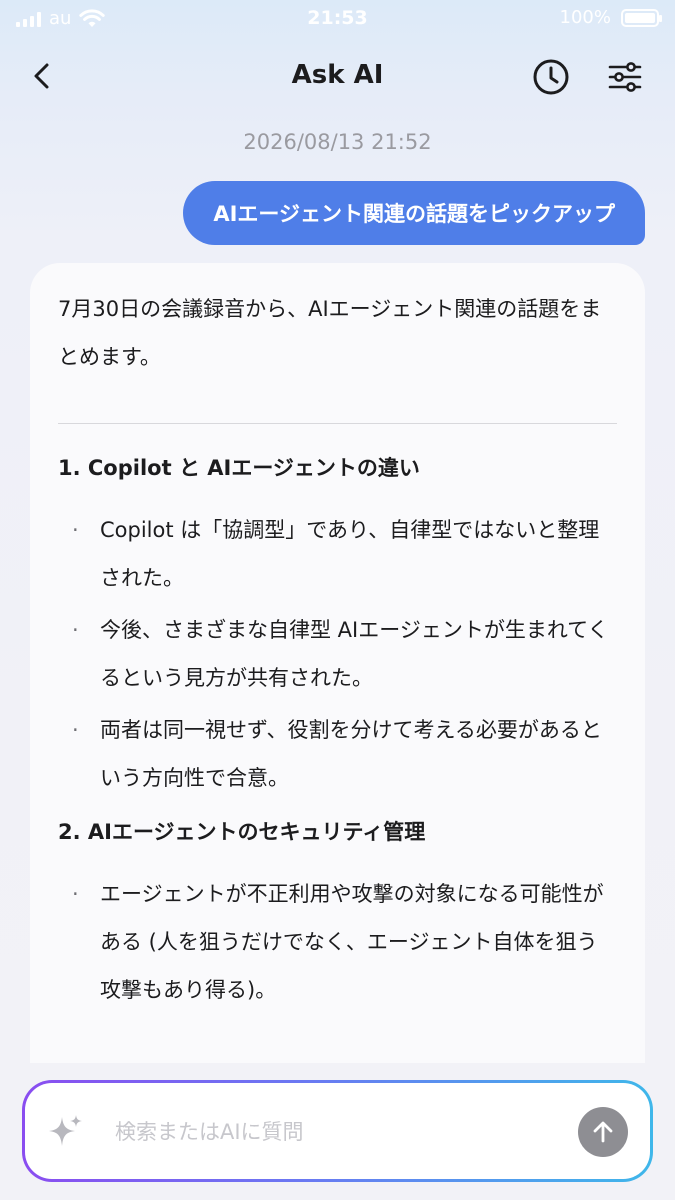  Describe the element at coordinates (337, 423) in the screenshot. I see `divider` at that location.